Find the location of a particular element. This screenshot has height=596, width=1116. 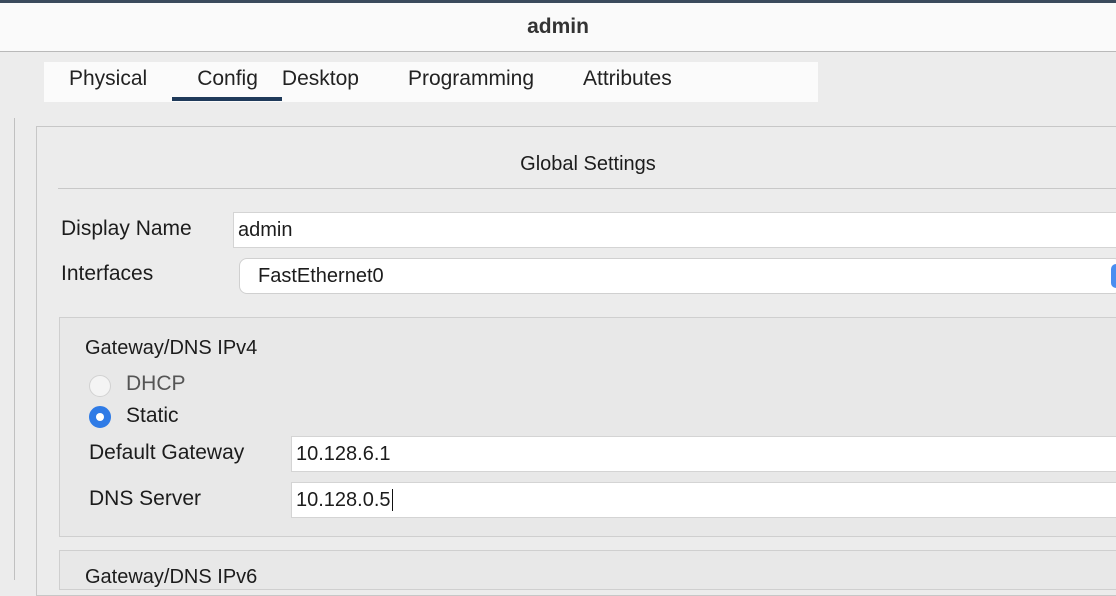

interfaces-select: FastEthernet0 is located at coordinates (677, 276).